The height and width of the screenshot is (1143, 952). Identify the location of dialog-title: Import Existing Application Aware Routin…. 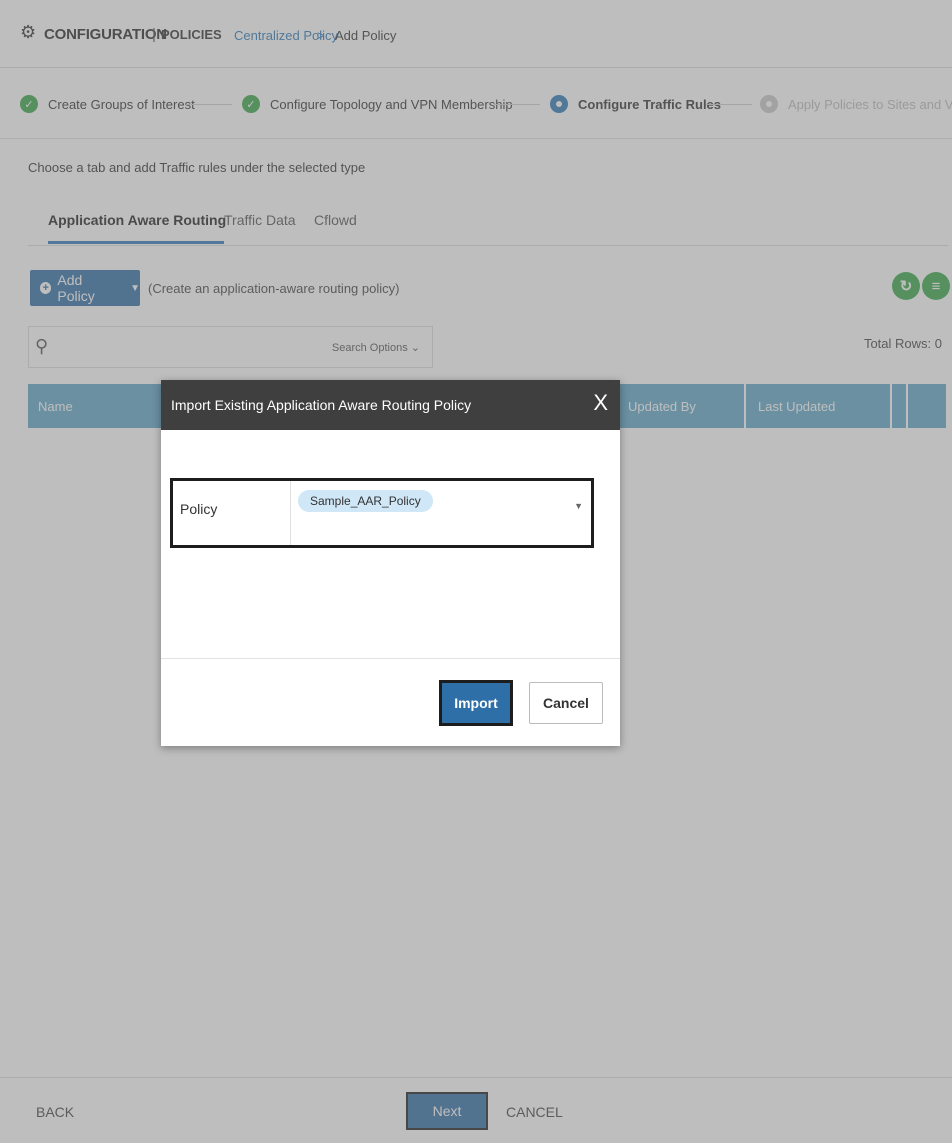
(321, 405).